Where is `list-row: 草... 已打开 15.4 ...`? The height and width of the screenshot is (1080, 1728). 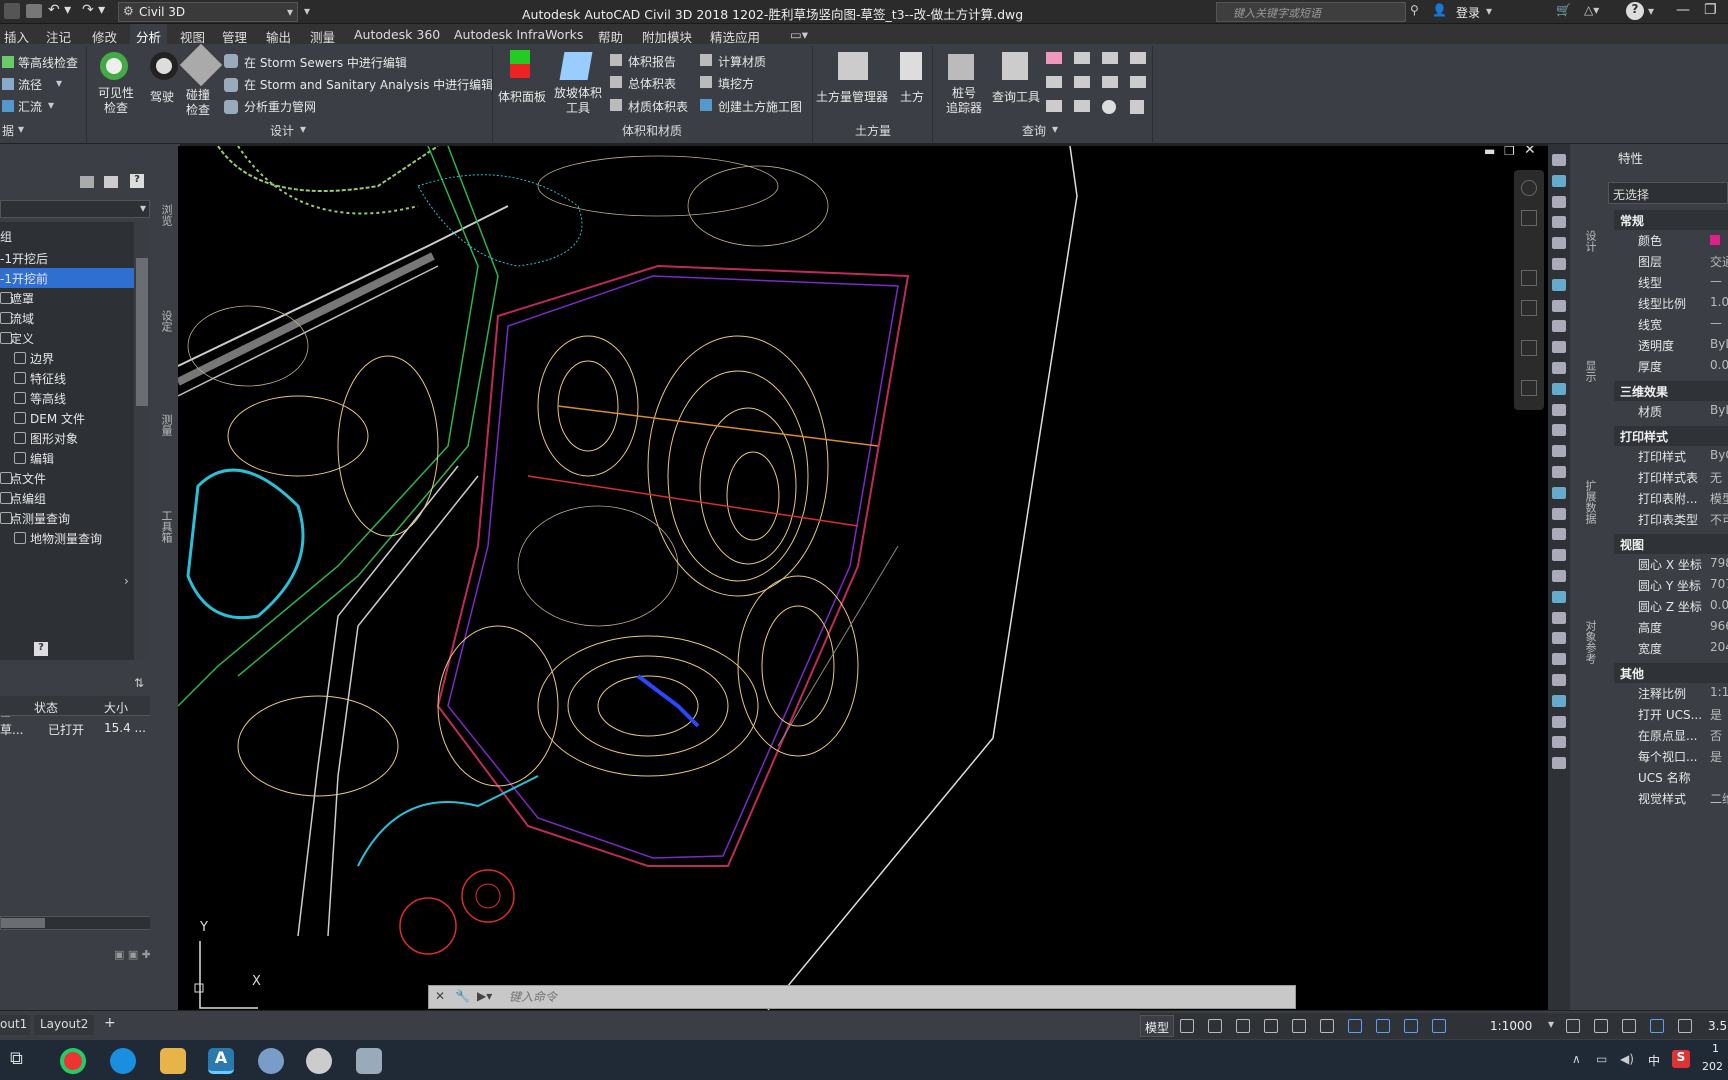 list-row: 草... 已打开 15.4 ... is located at coordinates (75, 728).